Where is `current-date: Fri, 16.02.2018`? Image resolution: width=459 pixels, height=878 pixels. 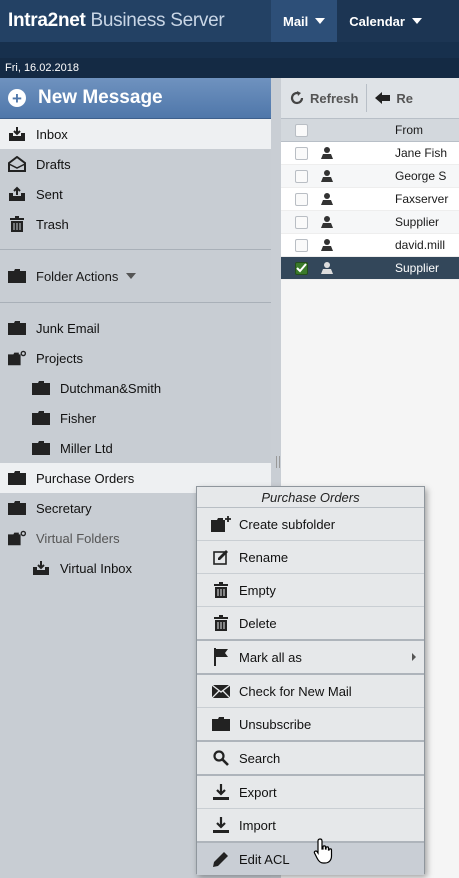
current-date: Fri, 16.02.2018 is located at coordinates (42, 68).